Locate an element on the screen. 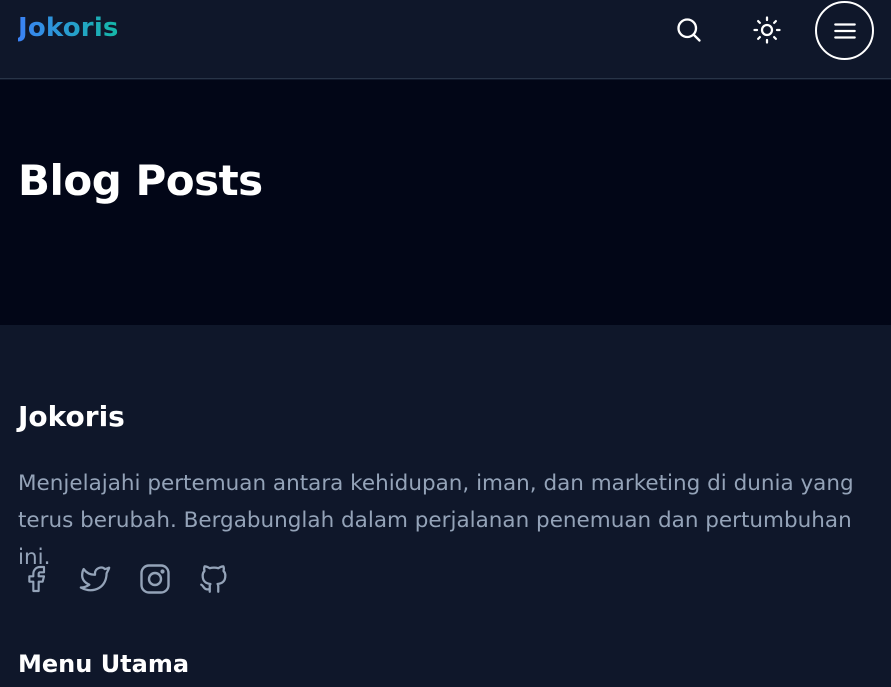 Image resolution: width=891 pixels, height=687 pixels. sun-icon is located at coordinates (767, 30).